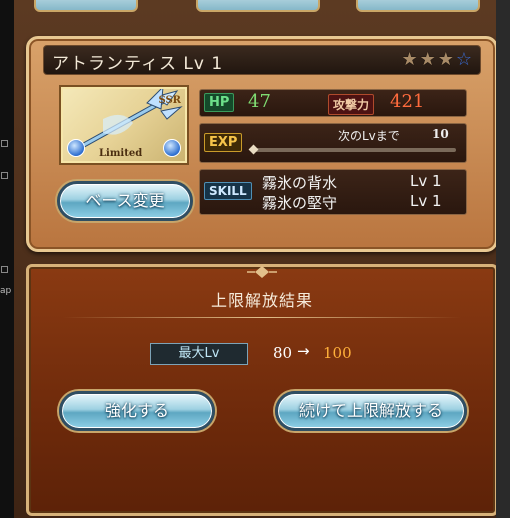  I want to click on left-sidebar, so click(7, 259).